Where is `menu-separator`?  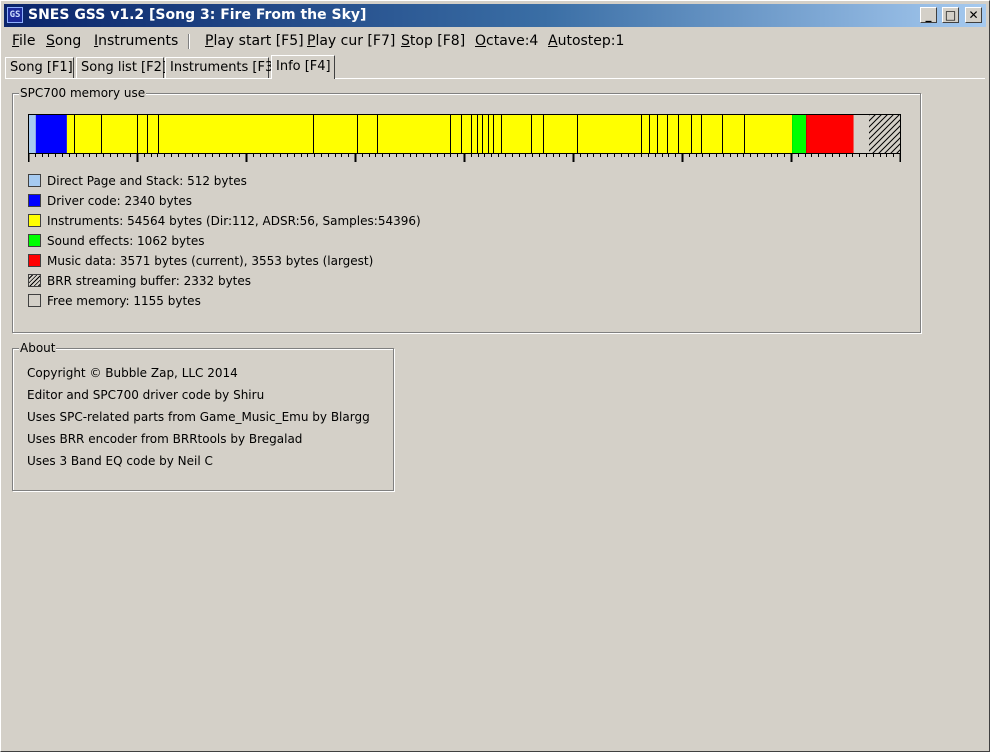
menu-separator is located at coordinates (189, 41).